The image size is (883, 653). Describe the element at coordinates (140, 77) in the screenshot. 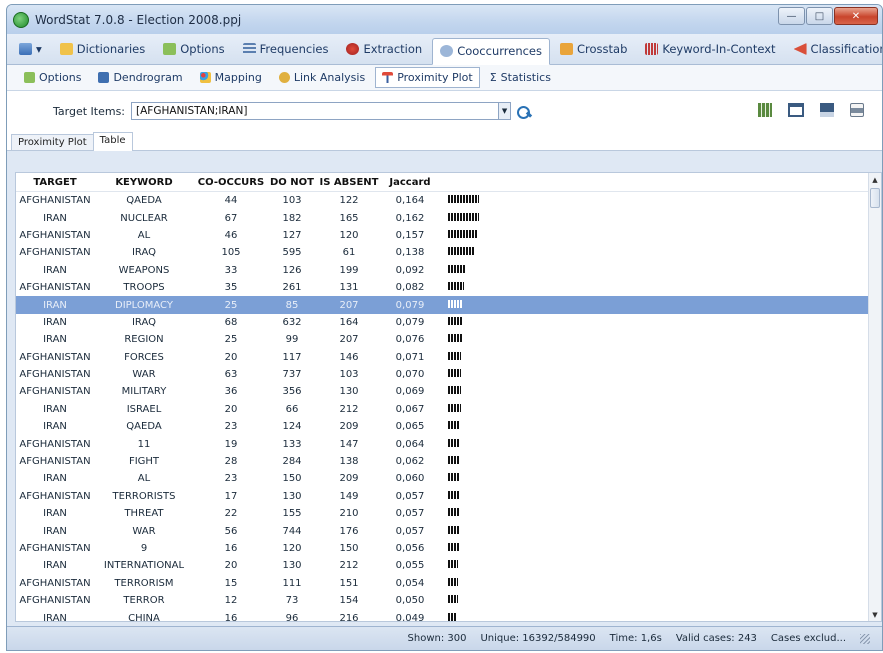

I see `subtab-dendrogram: Dendrogram` at that location.